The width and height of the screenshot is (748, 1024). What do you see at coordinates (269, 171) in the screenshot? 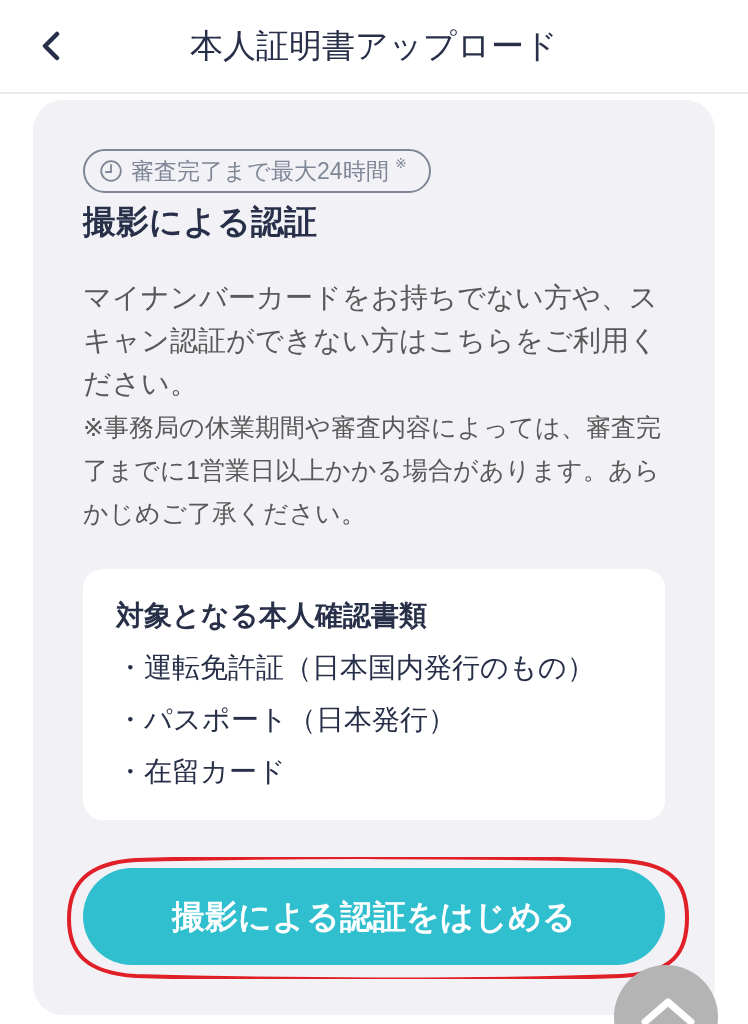
I see `review-time-text: 審査完了まで最大24時間 $^{※}$` at bounding box center [269, 171].